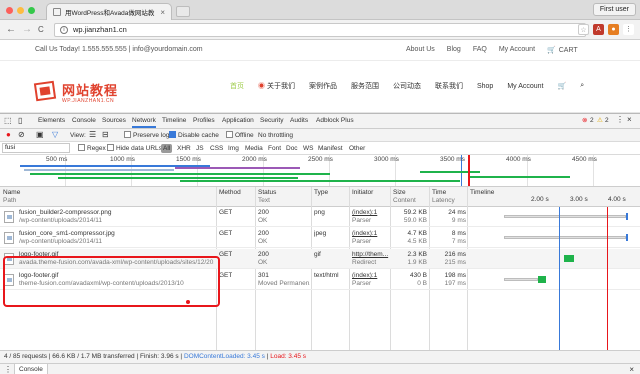  Describe the element at coordinates (204, 121) in the screenshot. I see `tab-profiles: Profiles` at that location.